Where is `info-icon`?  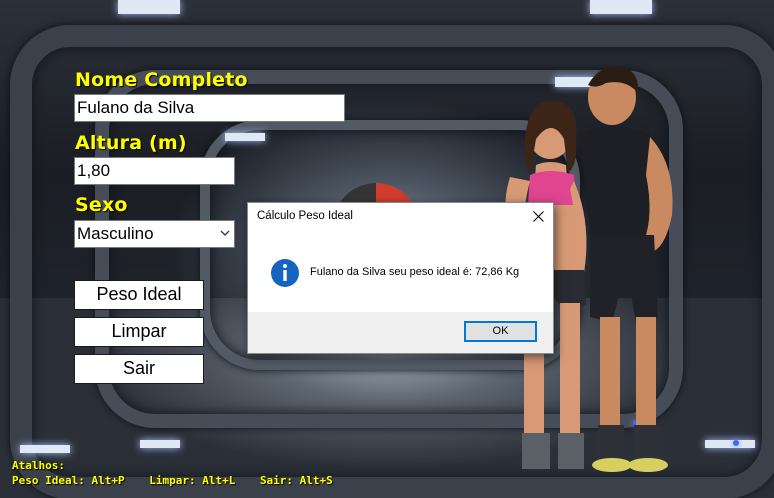 info-icon is located at coordinates (285, 273).